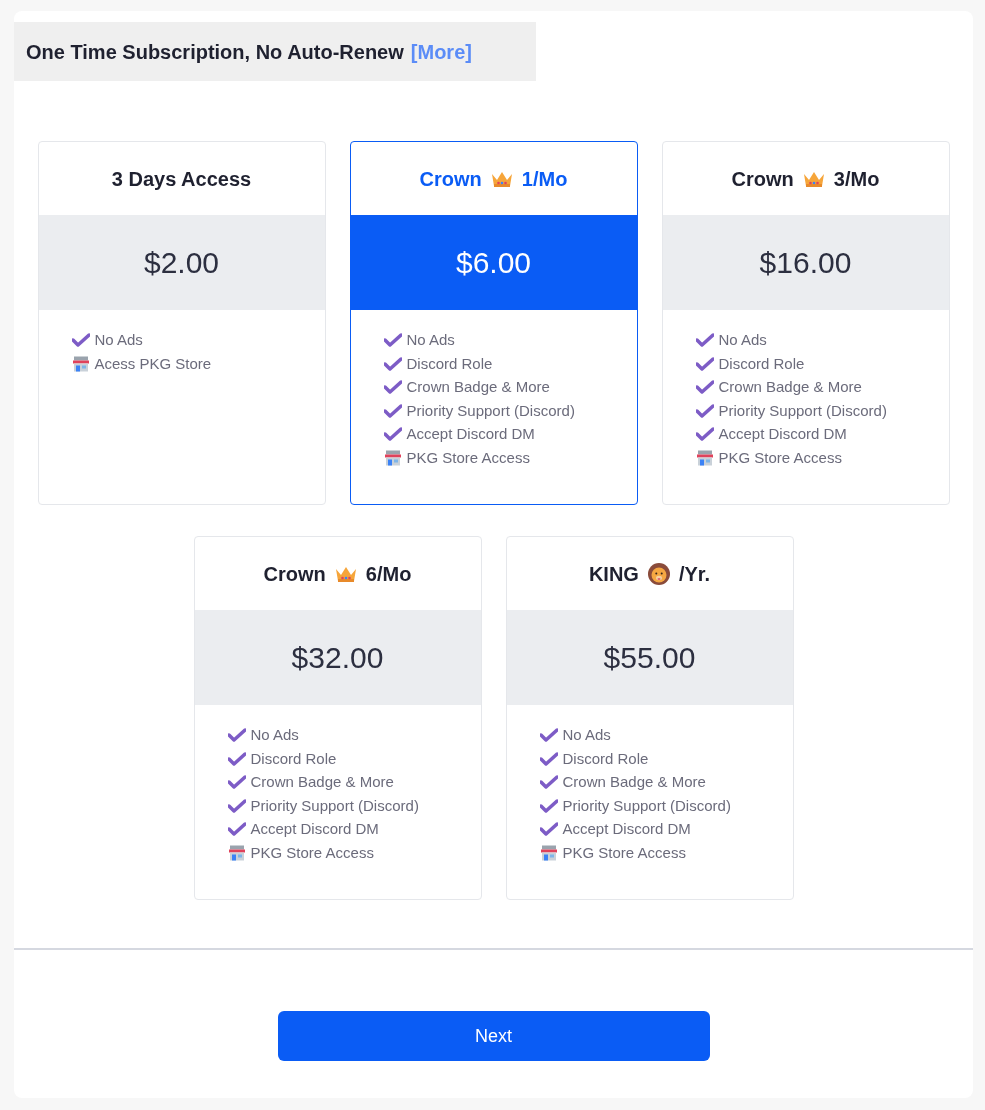 The height and width of the screenshot is (1110, 985). I want to click on plan-card: KING /Yr. $55.00 No Ads Discord Role Crown Badge & More Priority Support (Discord) Accept Discord DM PKG Store Access, so click(649, 718).